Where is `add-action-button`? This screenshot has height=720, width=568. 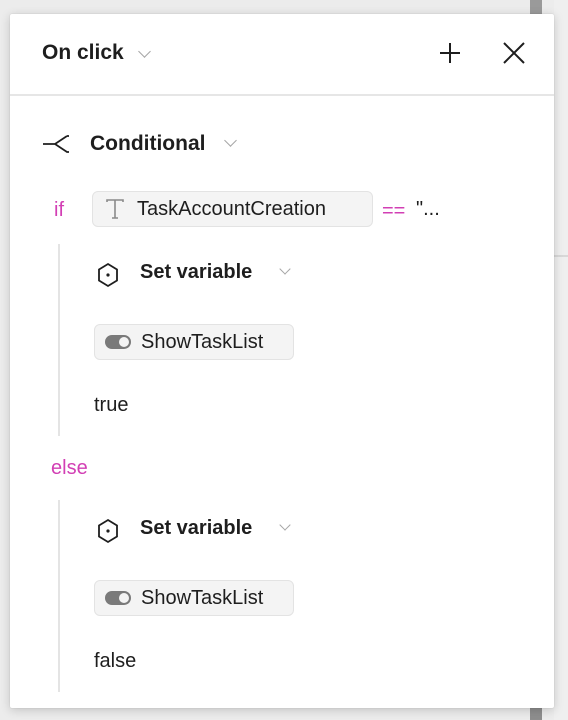 add-action-button is located at coordinates (450, 53).